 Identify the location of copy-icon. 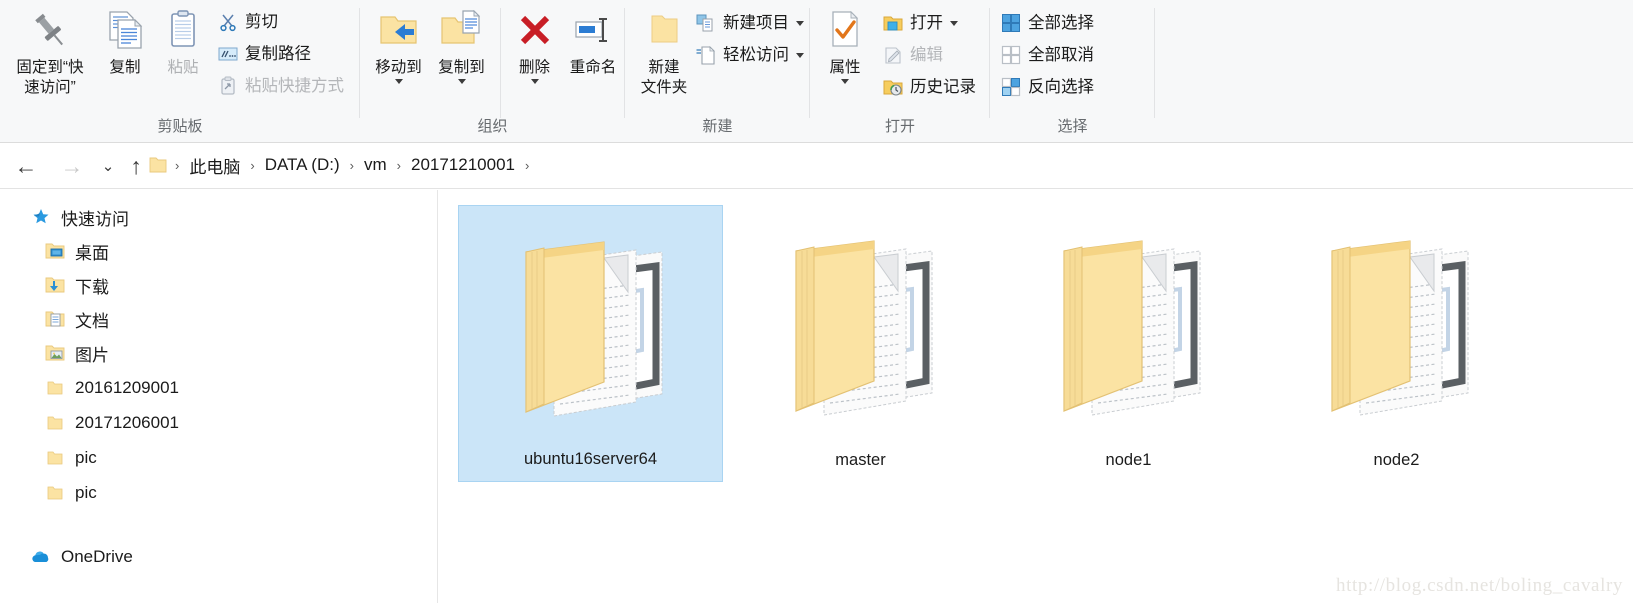
(125, 30).